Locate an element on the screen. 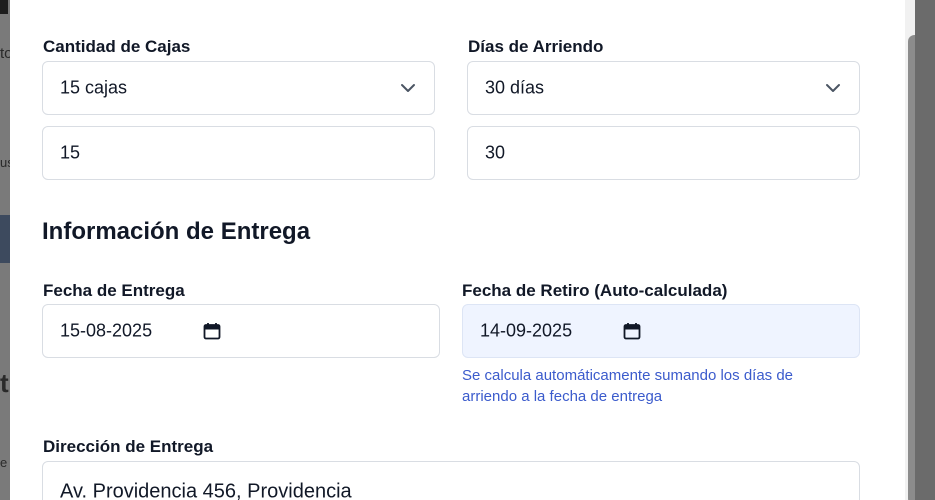 This screenshot has height=500, width=935. background-text: to is located at coordinates (5, 53).